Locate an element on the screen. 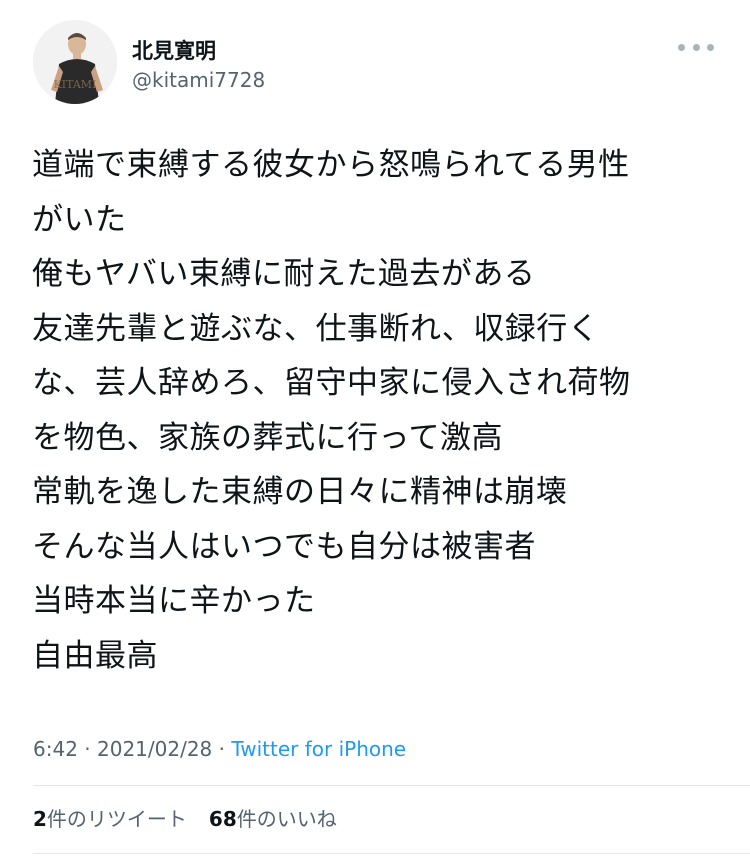 The image size is (750, 861). more-options-icon is located at coordinates (696, 47).